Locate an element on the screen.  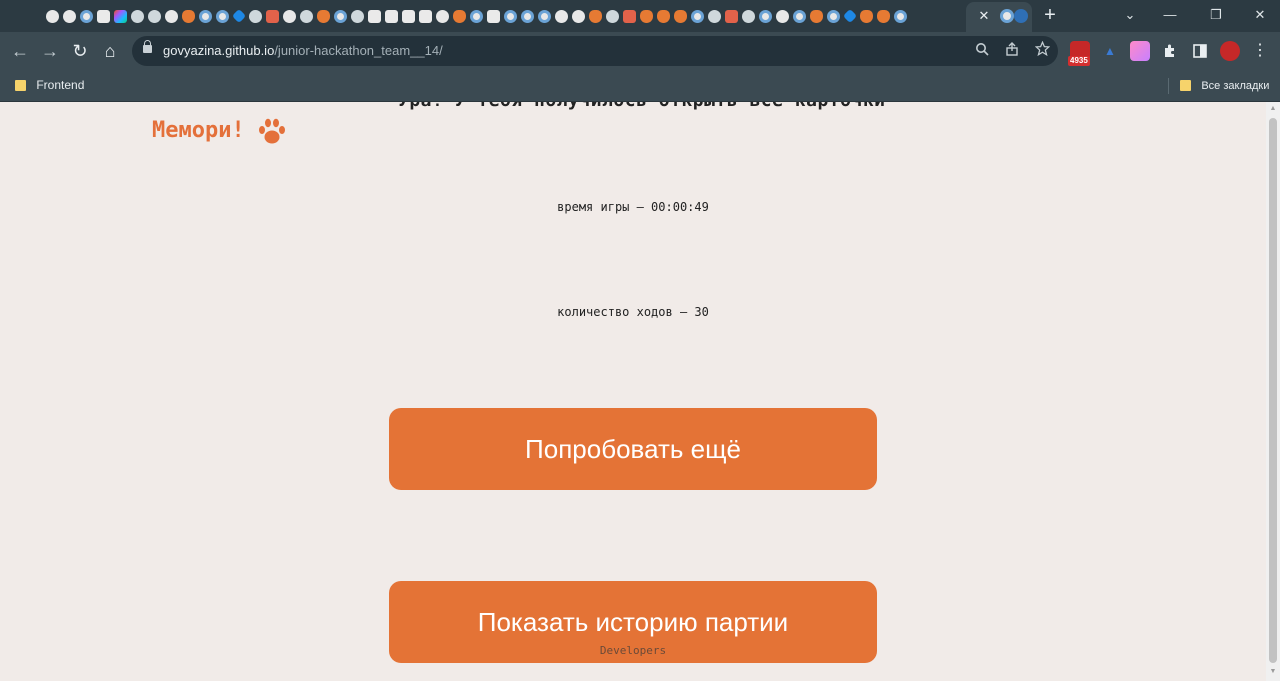
developers-link: Developers is located at coordinates (633, 650).